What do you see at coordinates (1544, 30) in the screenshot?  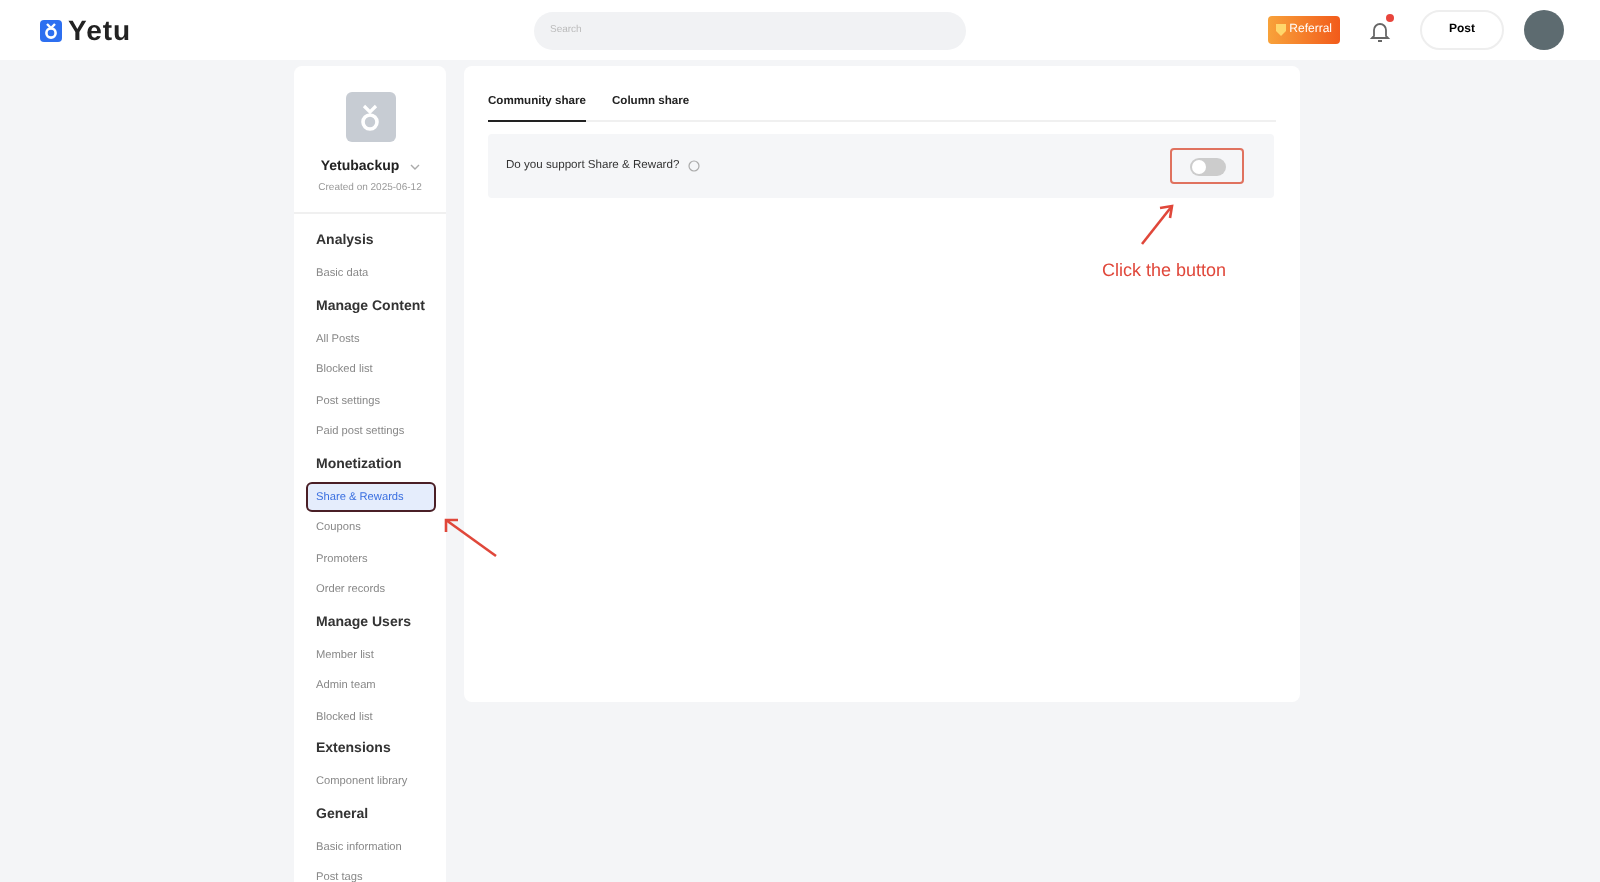 I see `user-avatar` at bounding box center [1544, 30].